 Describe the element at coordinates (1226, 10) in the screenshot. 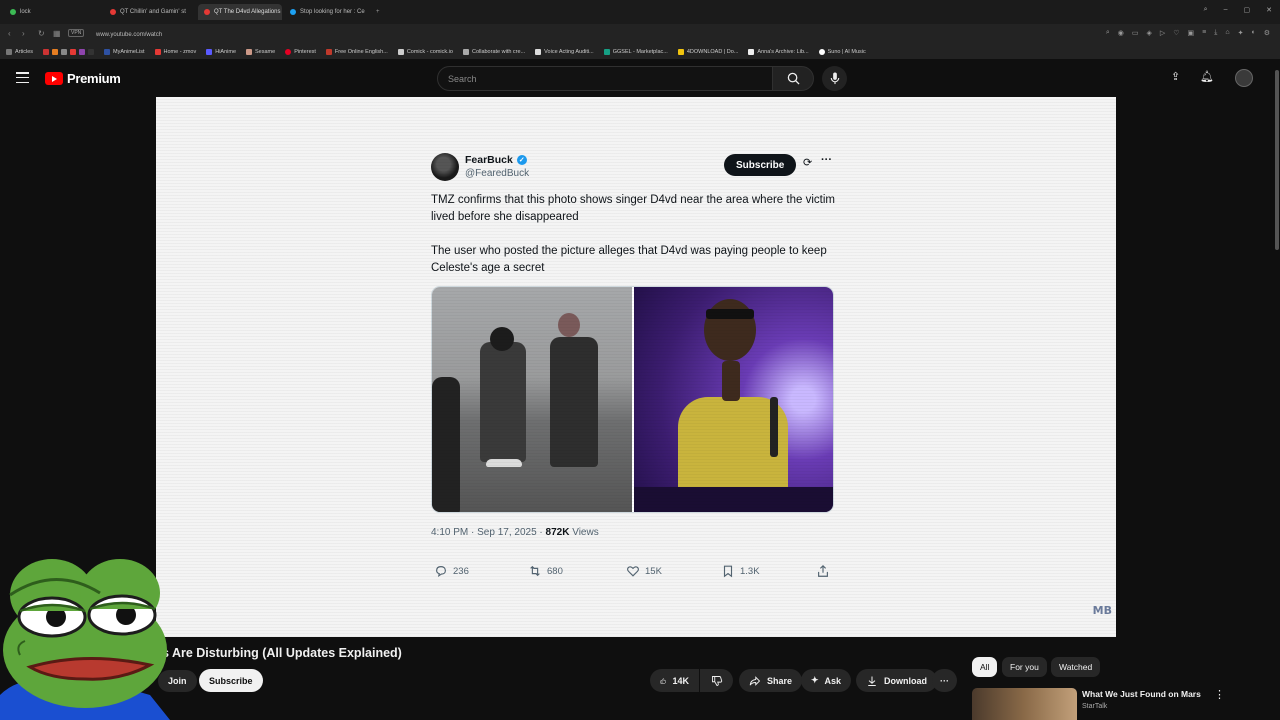

I see `minimize-icon: –` at that location.